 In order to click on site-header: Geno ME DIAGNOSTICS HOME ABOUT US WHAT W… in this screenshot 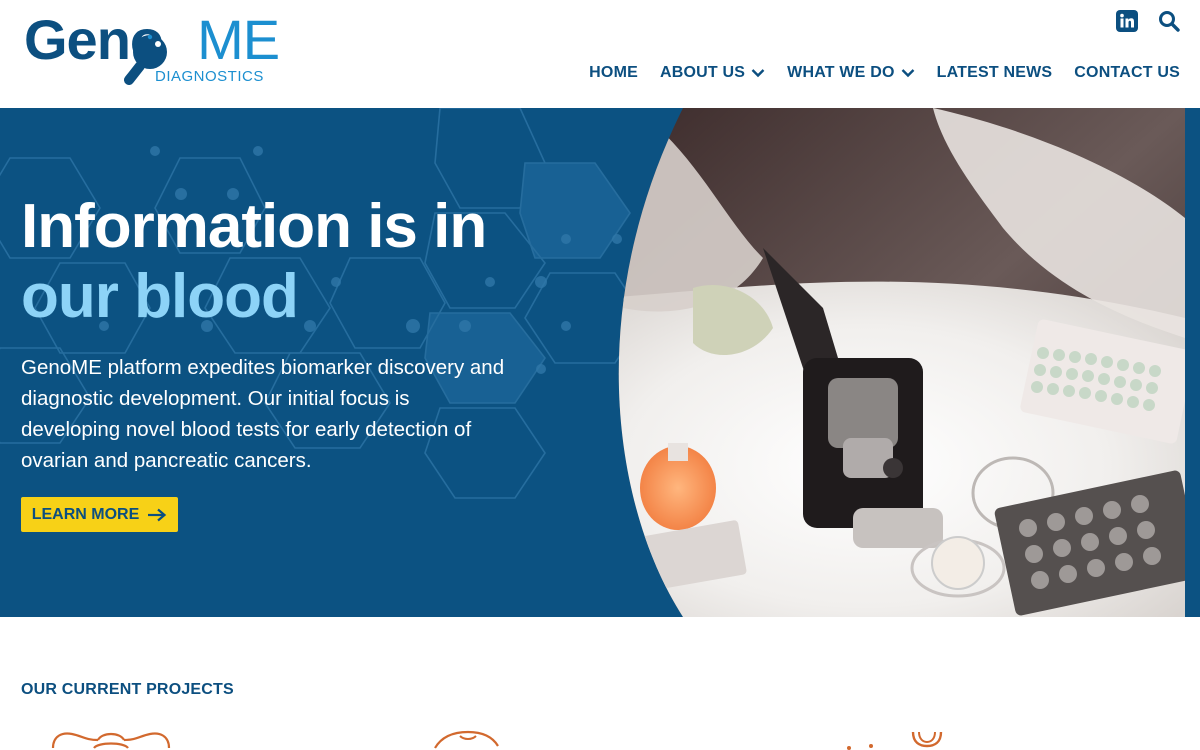, I will do `click(600, 54)`.